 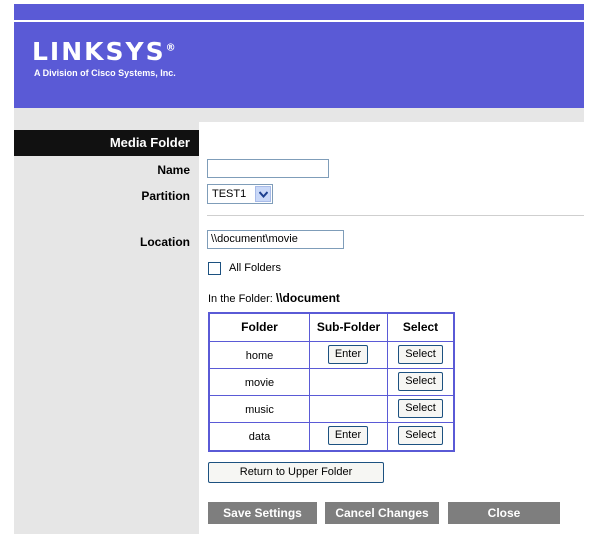 What do you see at coordinates (214, 268) in the screenshot?
I see `all-folders-checkbox` at bounding box center [214, 268].